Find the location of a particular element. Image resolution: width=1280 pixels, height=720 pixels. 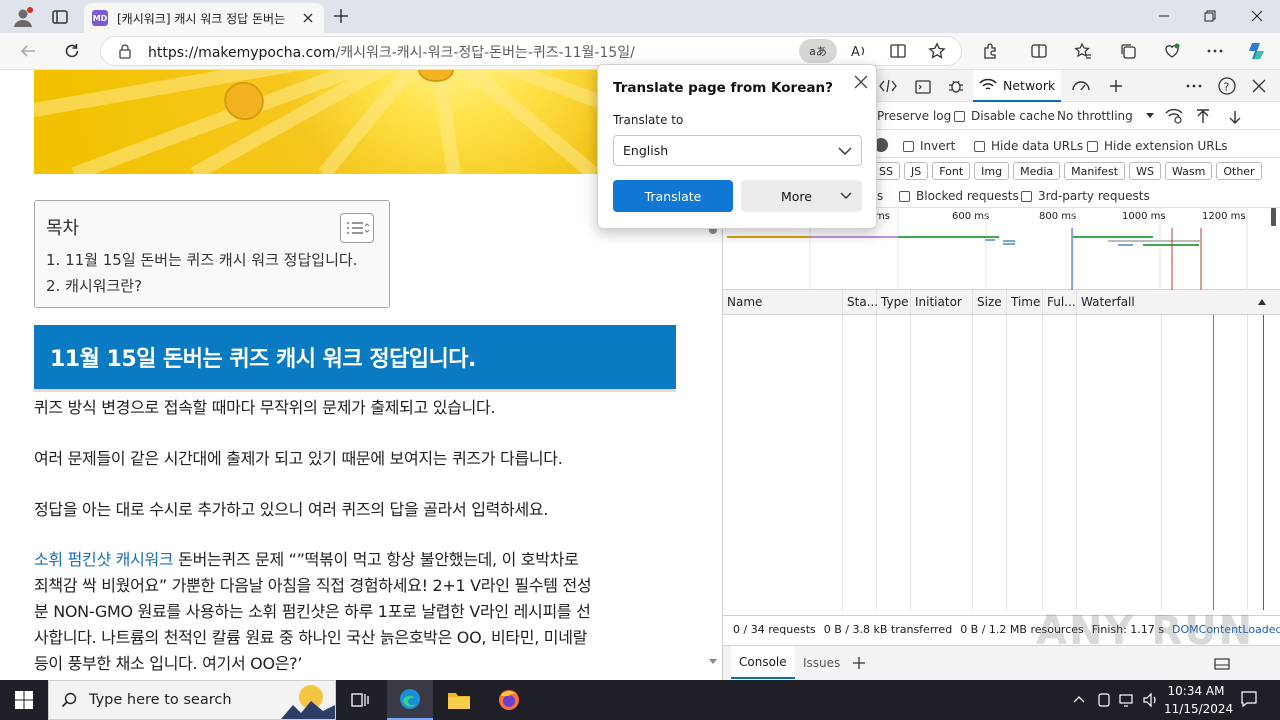

tab-actions-icon is located at coordinates (60, 17).